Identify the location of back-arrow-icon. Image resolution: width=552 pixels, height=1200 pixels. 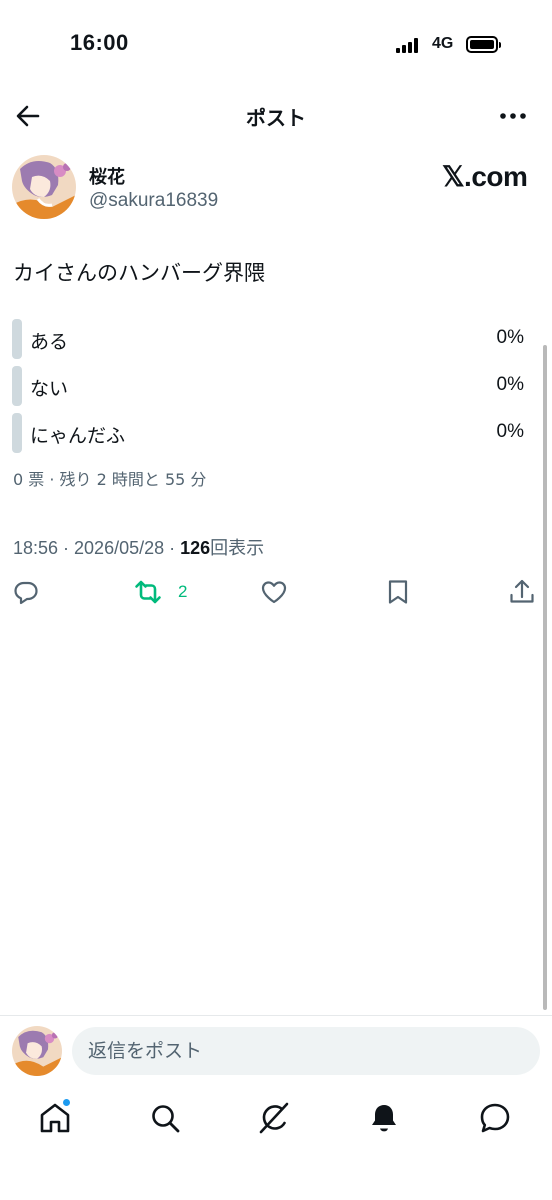
(28, 116).